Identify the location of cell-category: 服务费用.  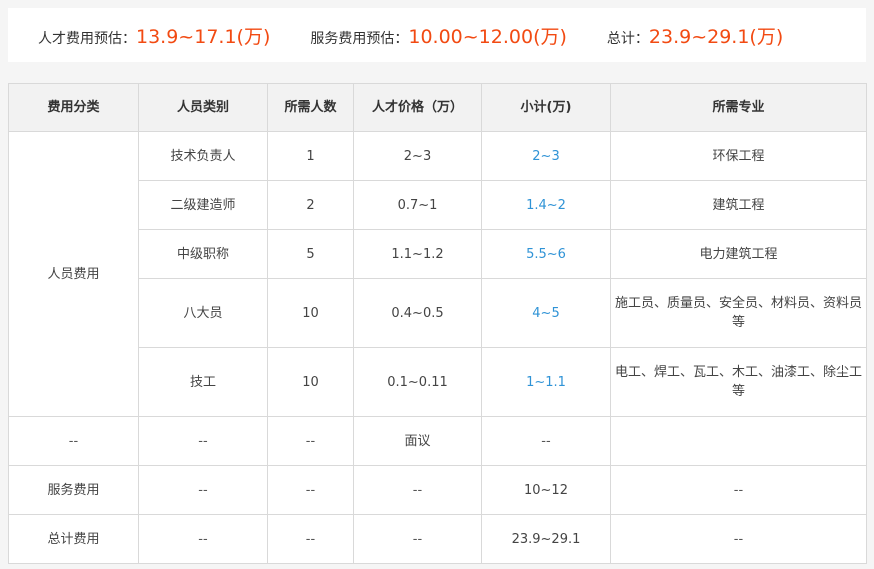
(73, 490).